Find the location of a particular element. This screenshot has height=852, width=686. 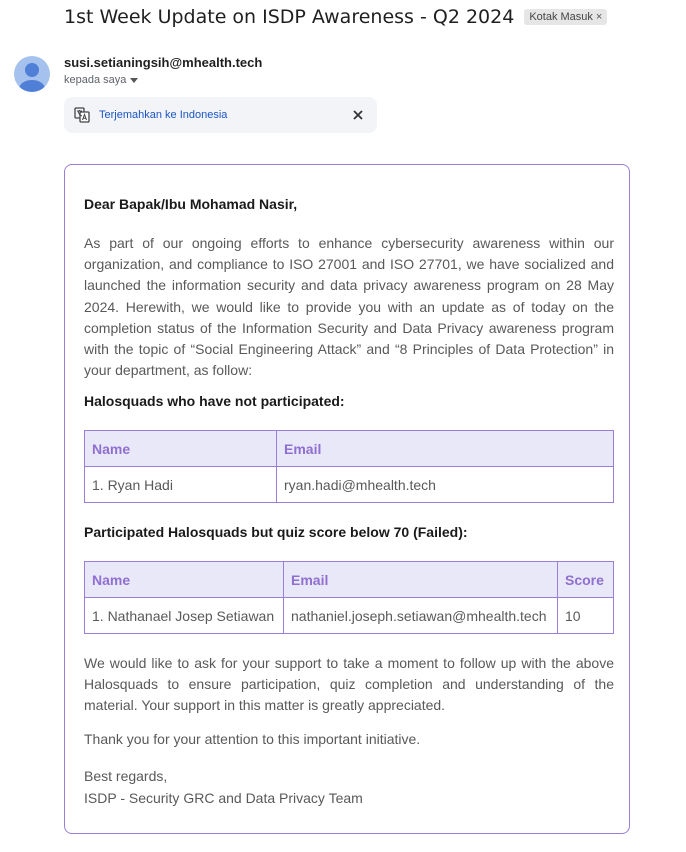

close-icon is located at coordinates (358, 115).